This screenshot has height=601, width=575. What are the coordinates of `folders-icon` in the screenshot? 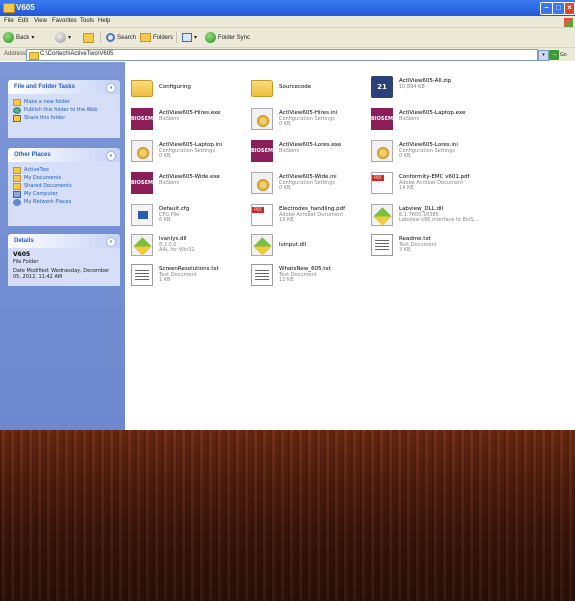 It's located at (145, 37).